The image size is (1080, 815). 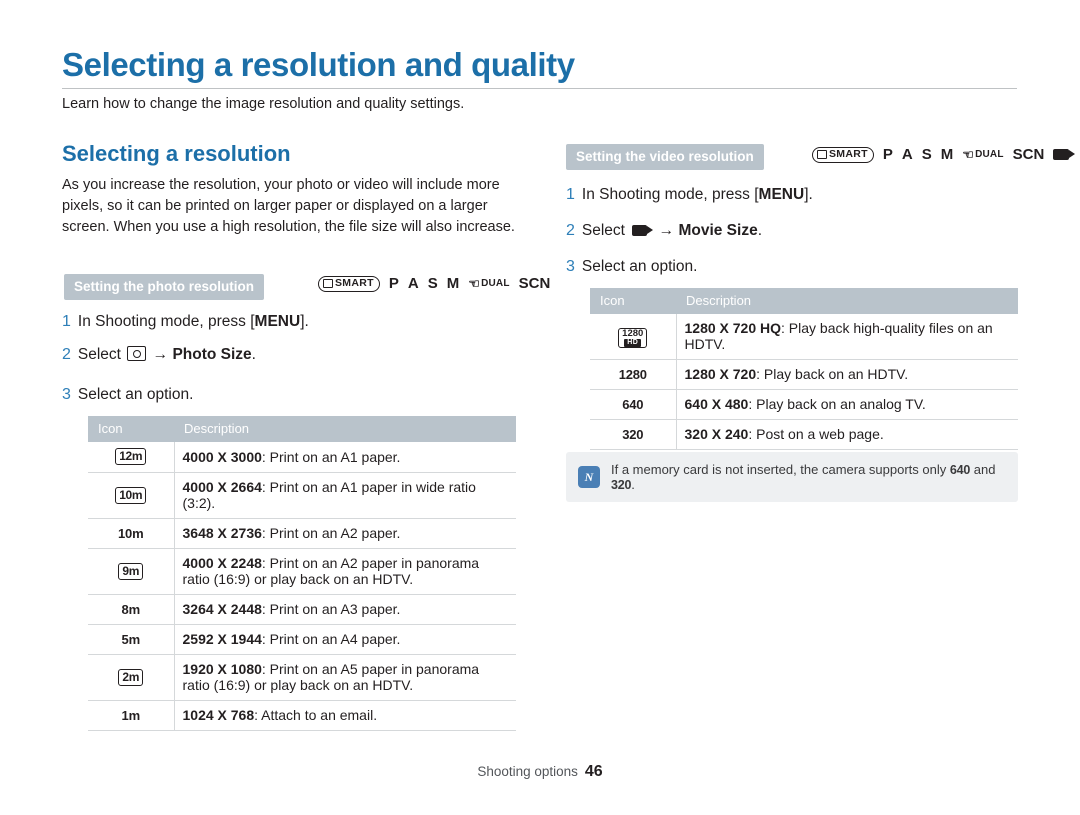 What do you see at coordinates (665, 157) in the screenshot?
I see `video-resolution-subhead: Setting the video resolution` at bounding box center [665, 157].